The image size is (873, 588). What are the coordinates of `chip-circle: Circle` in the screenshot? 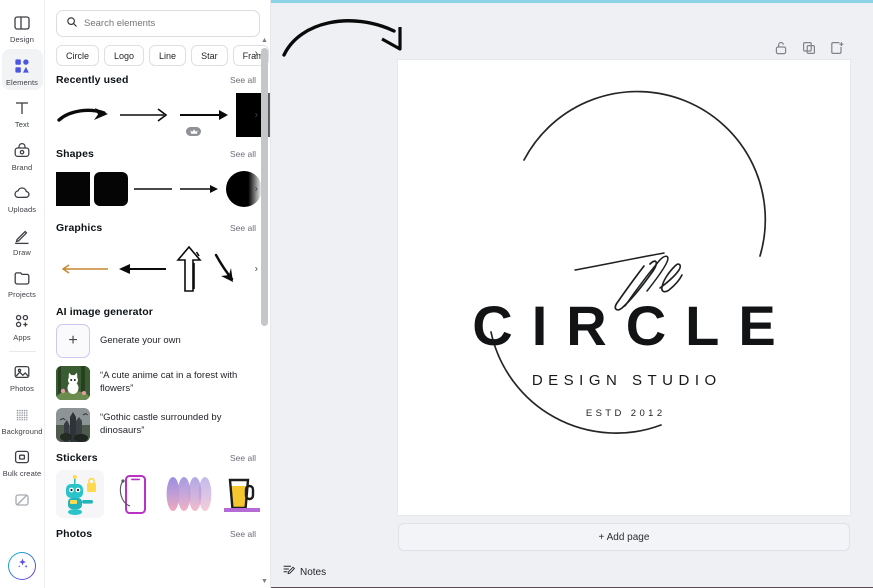 It's located at (78, 55).